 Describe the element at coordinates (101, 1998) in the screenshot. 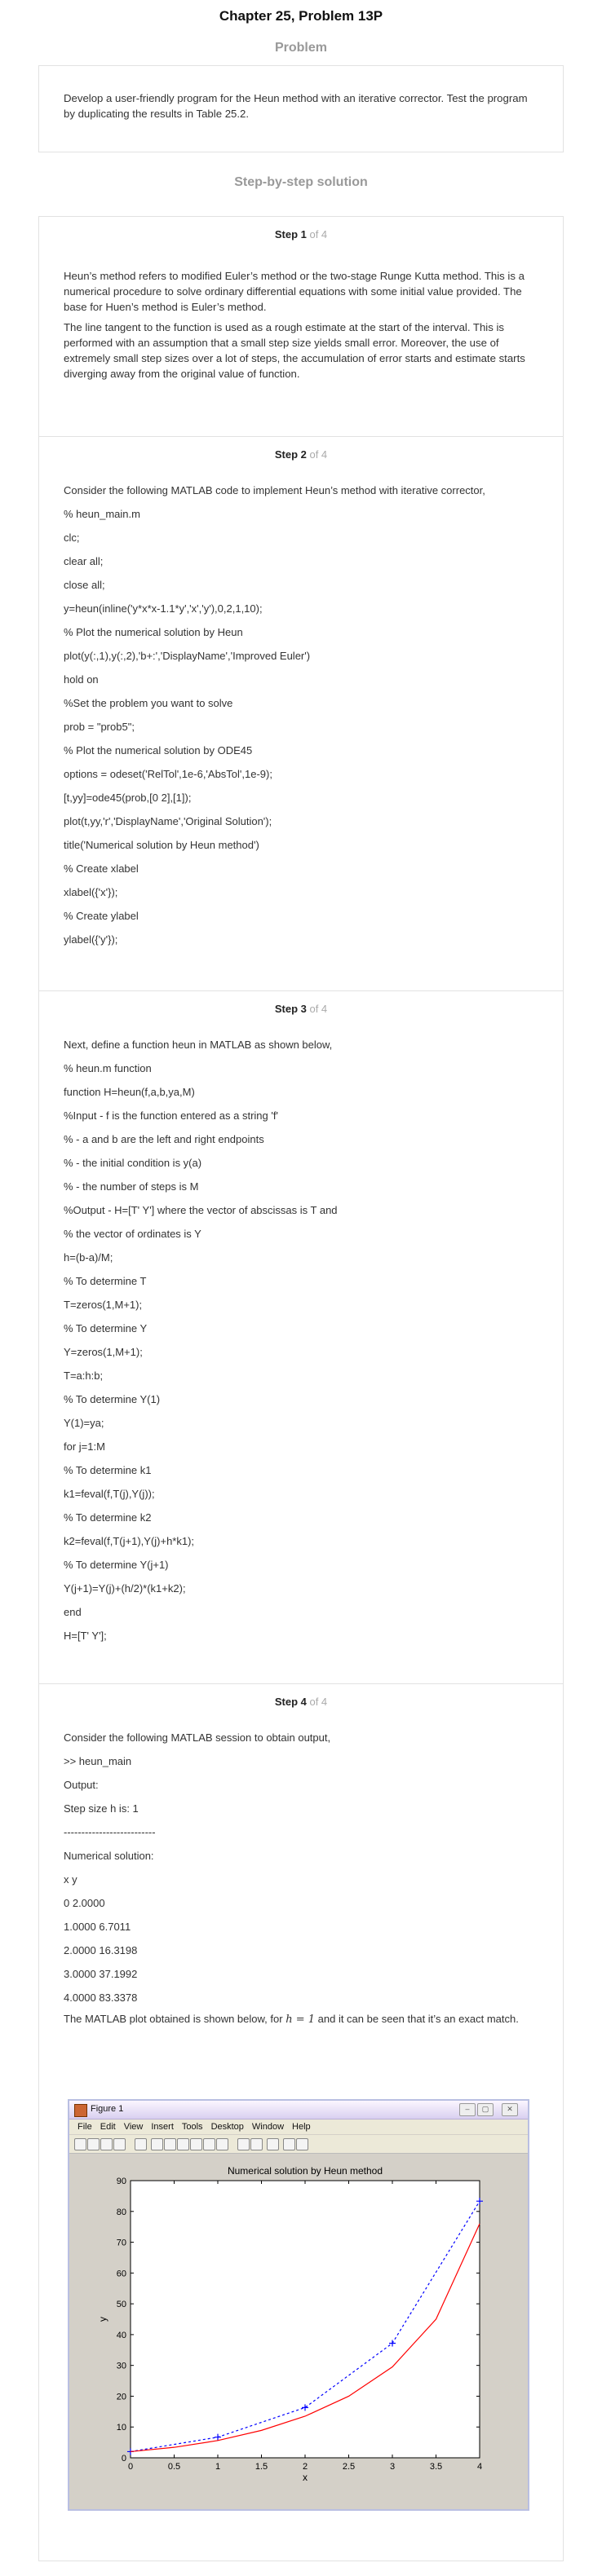

I see `step-4-line: 4.0000 83.3378` at that location.